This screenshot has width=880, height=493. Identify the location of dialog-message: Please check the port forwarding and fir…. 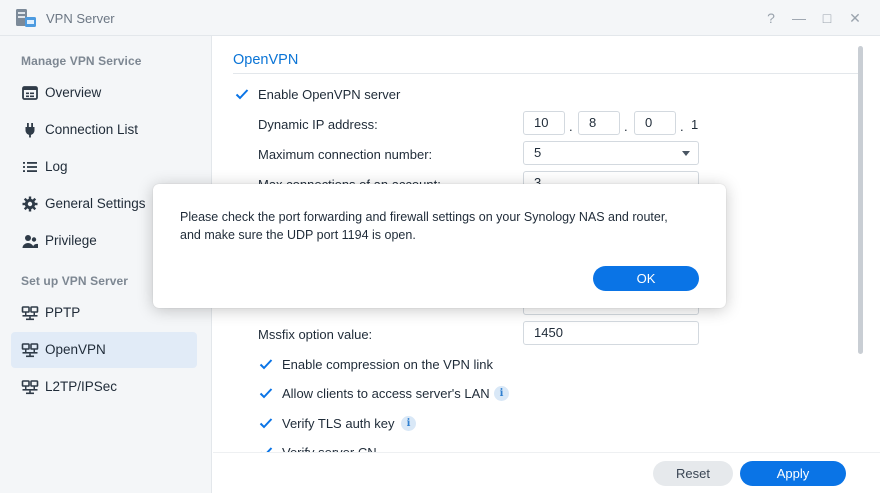
(445, 226).